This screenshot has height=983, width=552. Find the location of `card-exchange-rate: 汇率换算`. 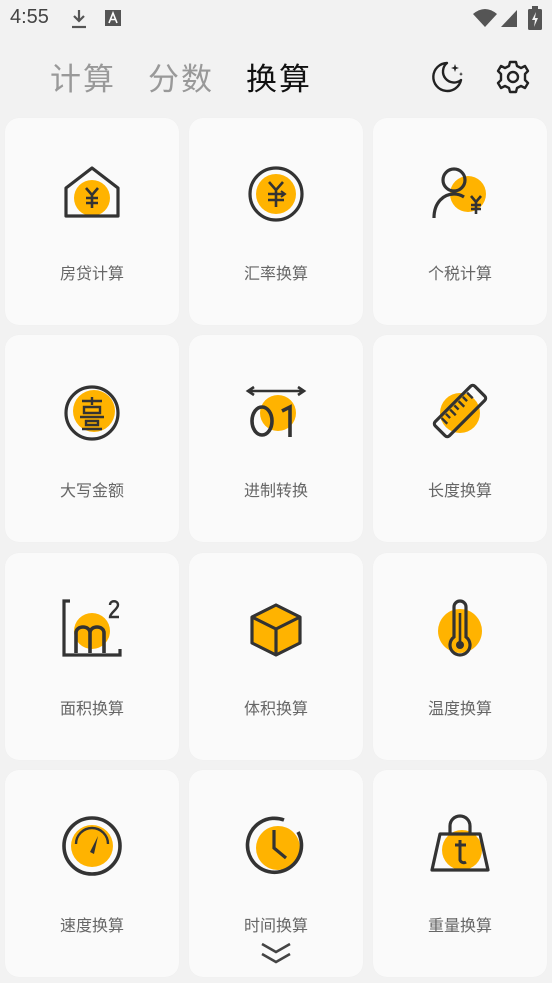

card-exchange-rate: 汇率换算 is located at coordinates (276, 221).